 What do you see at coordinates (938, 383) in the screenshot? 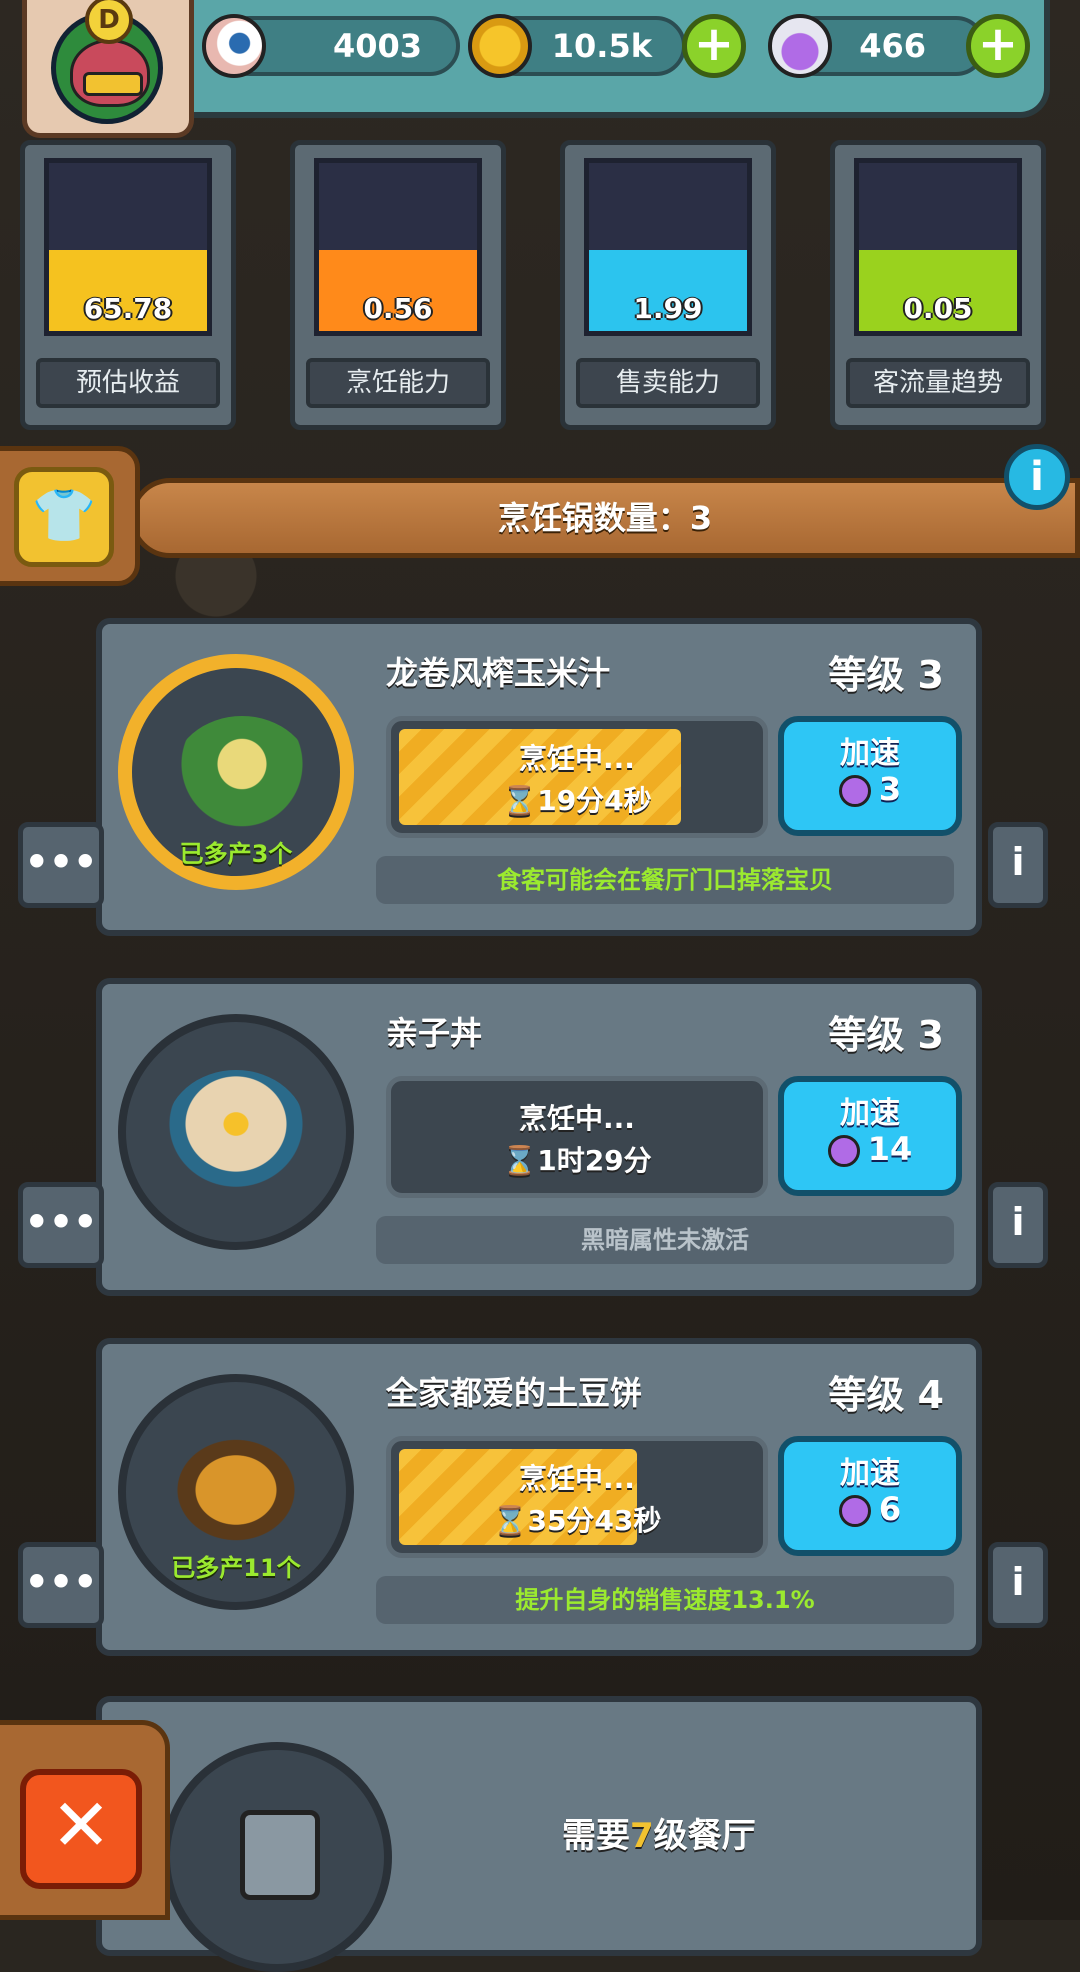
I see `stat-label: 客流量趋势` at bounding box center [938, 383].